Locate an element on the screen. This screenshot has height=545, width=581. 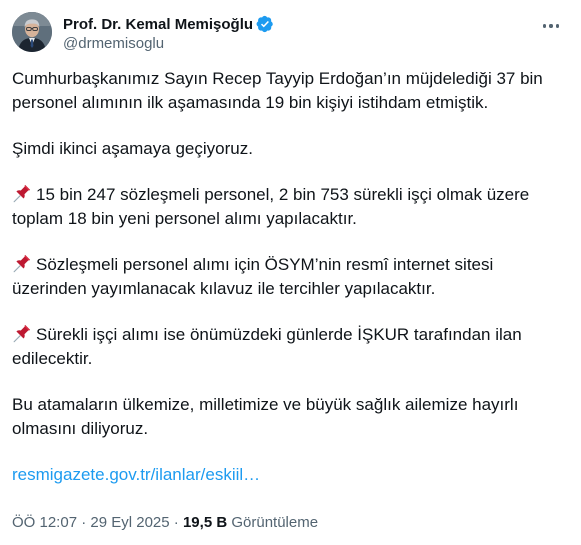
tweet-timestamp: ÖÖ 12:07 · 29 Eyl 2025 is located at coordinates (91, 522).